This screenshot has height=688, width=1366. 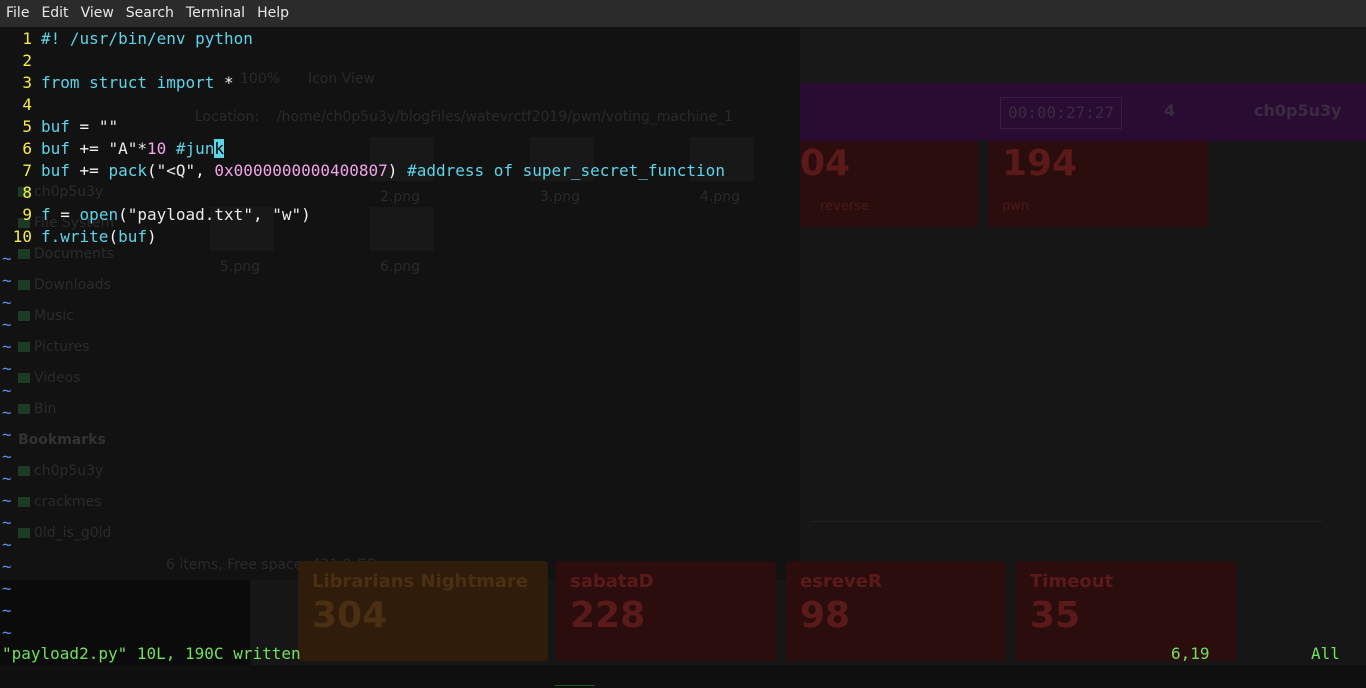 I want to click on code-token: struct, so click(x=118, y=82).